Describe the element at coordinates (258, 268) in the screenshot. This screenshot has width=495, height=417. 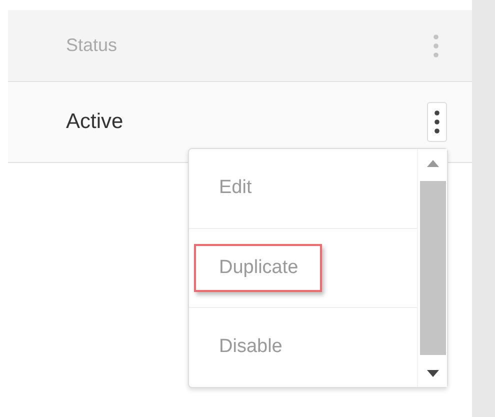
I see `menu-item: Duplicate` at that location.